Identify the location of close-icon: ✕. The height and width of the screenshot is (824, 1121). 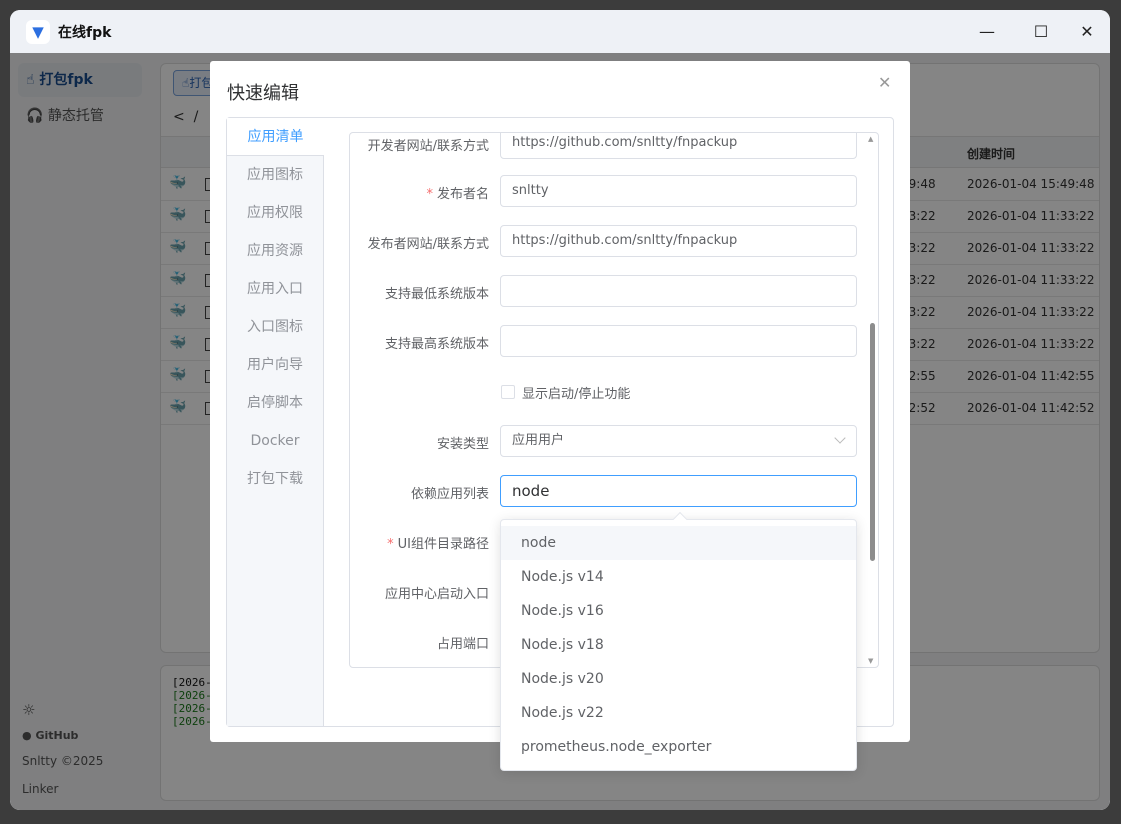
(884, 82).